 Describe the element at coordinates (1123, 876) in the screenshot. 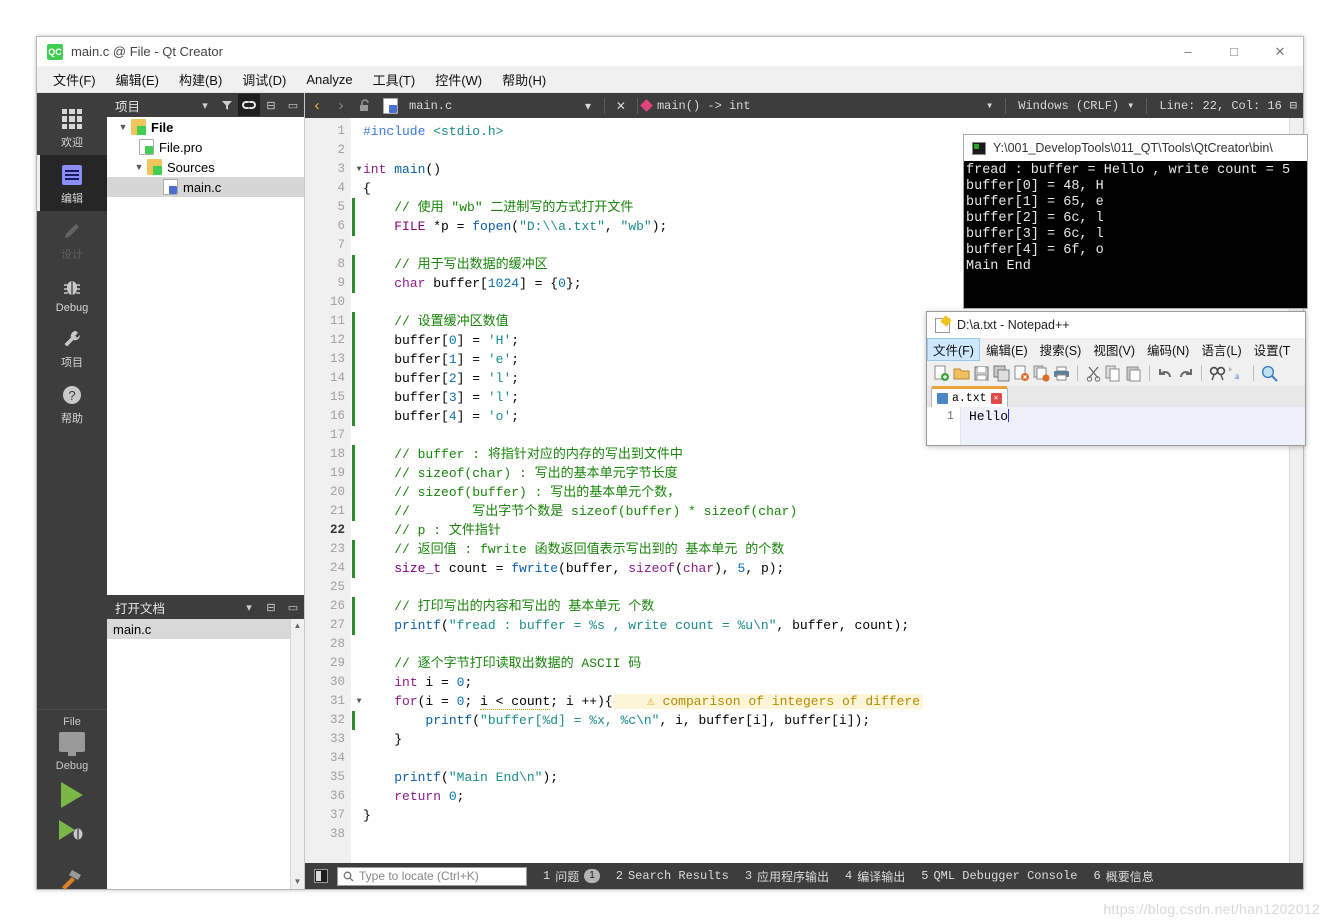

I see `output-pane-summary: 6 概要信息` at that location.